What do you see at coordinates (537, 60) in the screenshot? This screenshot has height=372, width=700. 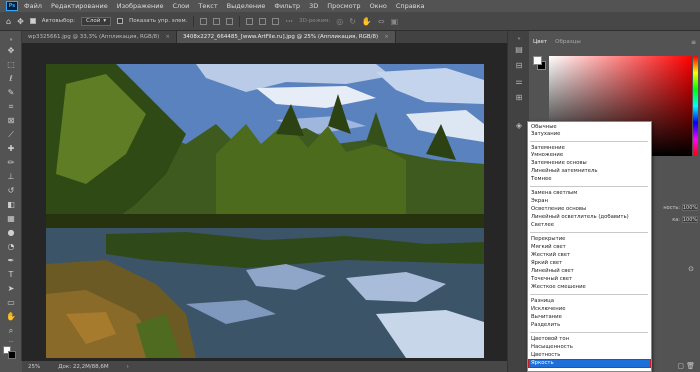 I see `foreground-swatch` at bounding box center [537, 60].